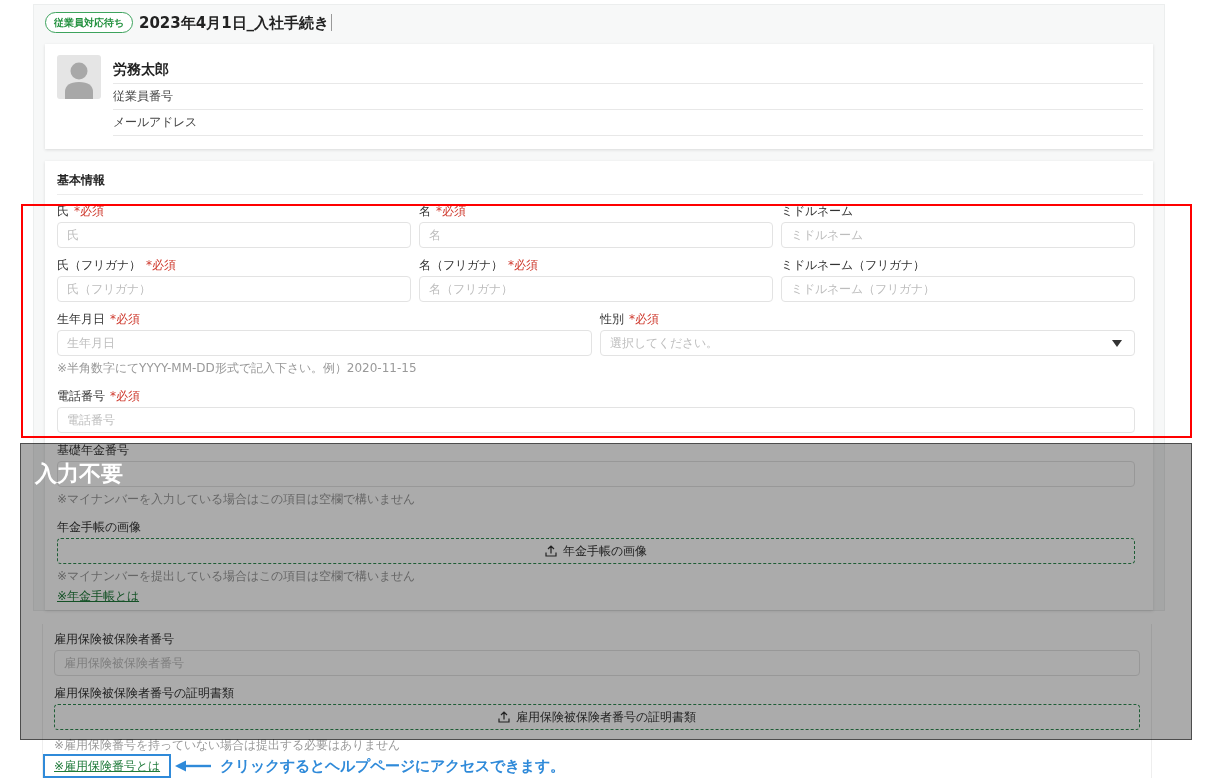  I want to click on section-title: 基本情報, so click(600, 184).